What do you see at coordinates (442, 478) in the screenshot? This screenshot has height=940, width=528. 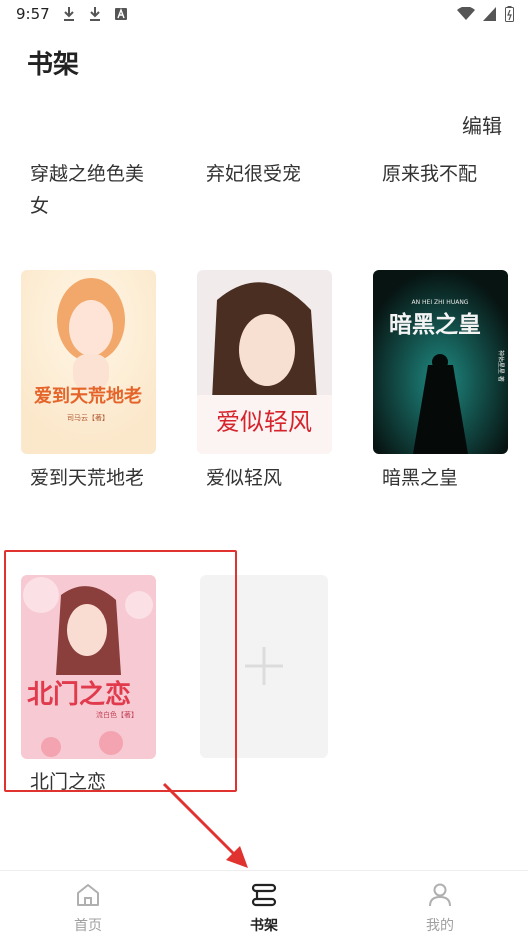 I see `book-title: 暗黑之皇` at bounding box center [442, 478].